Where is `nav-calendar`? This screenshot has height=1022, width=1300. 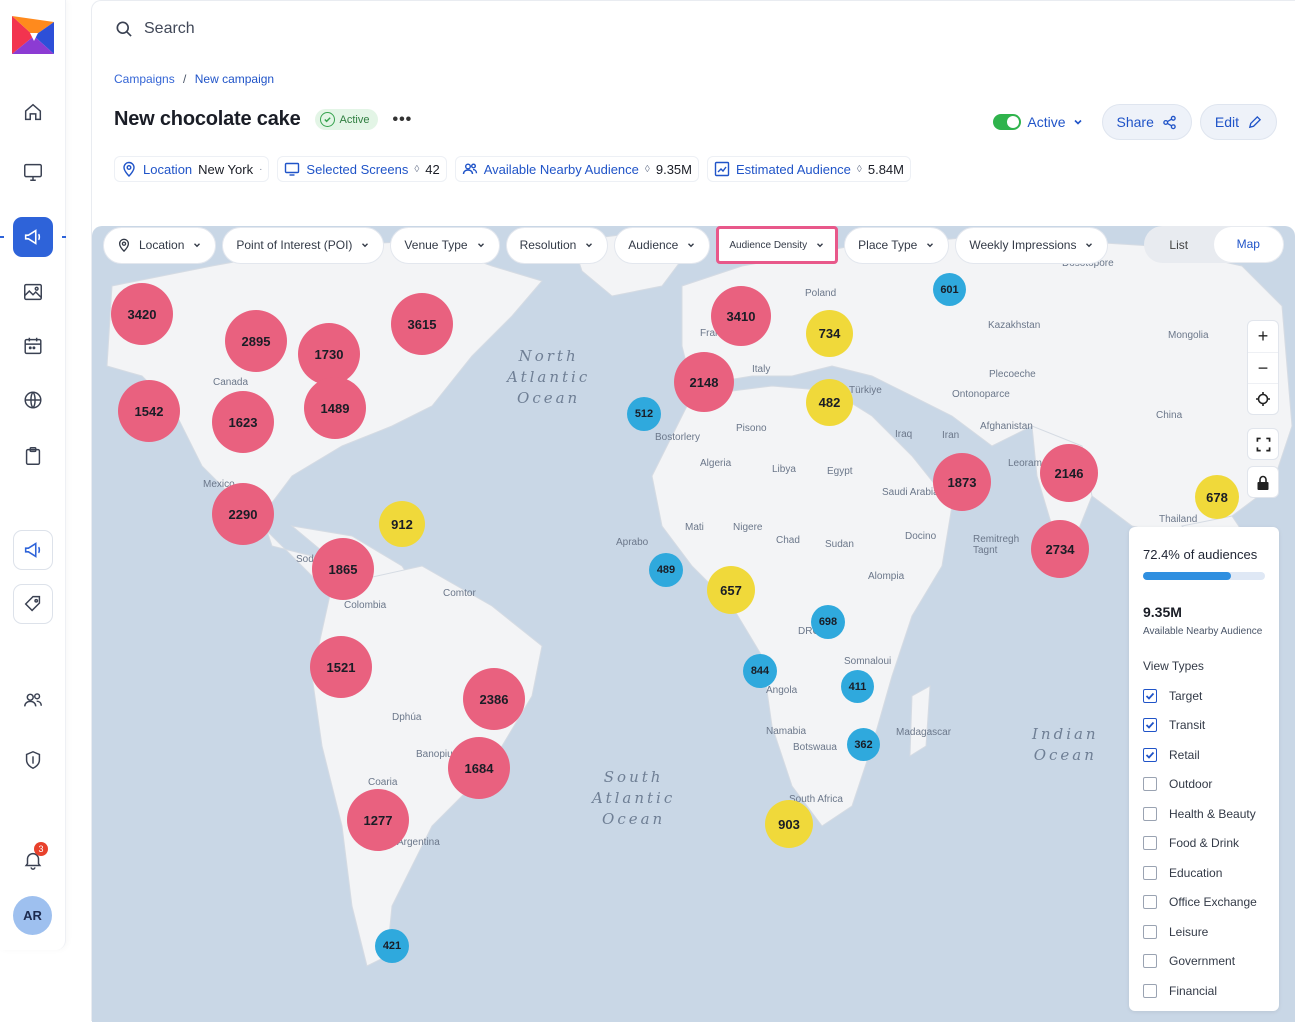 nav-calendar is located at coordinates (33, 346).